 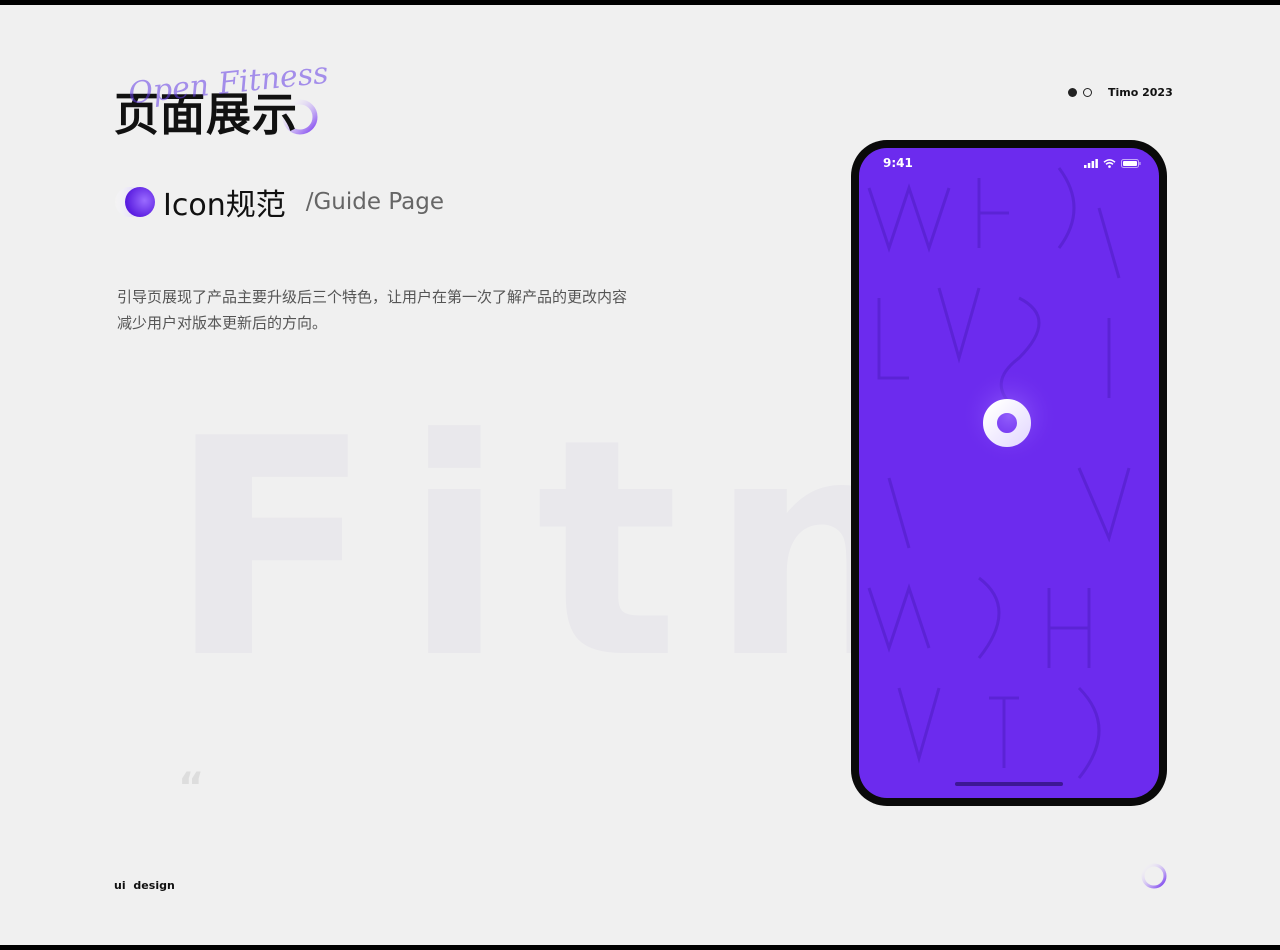 What do you see at coordinates (224, 205) in the screenshot?
I see `section-title: Icon规范` at bounding box center [224, 205].